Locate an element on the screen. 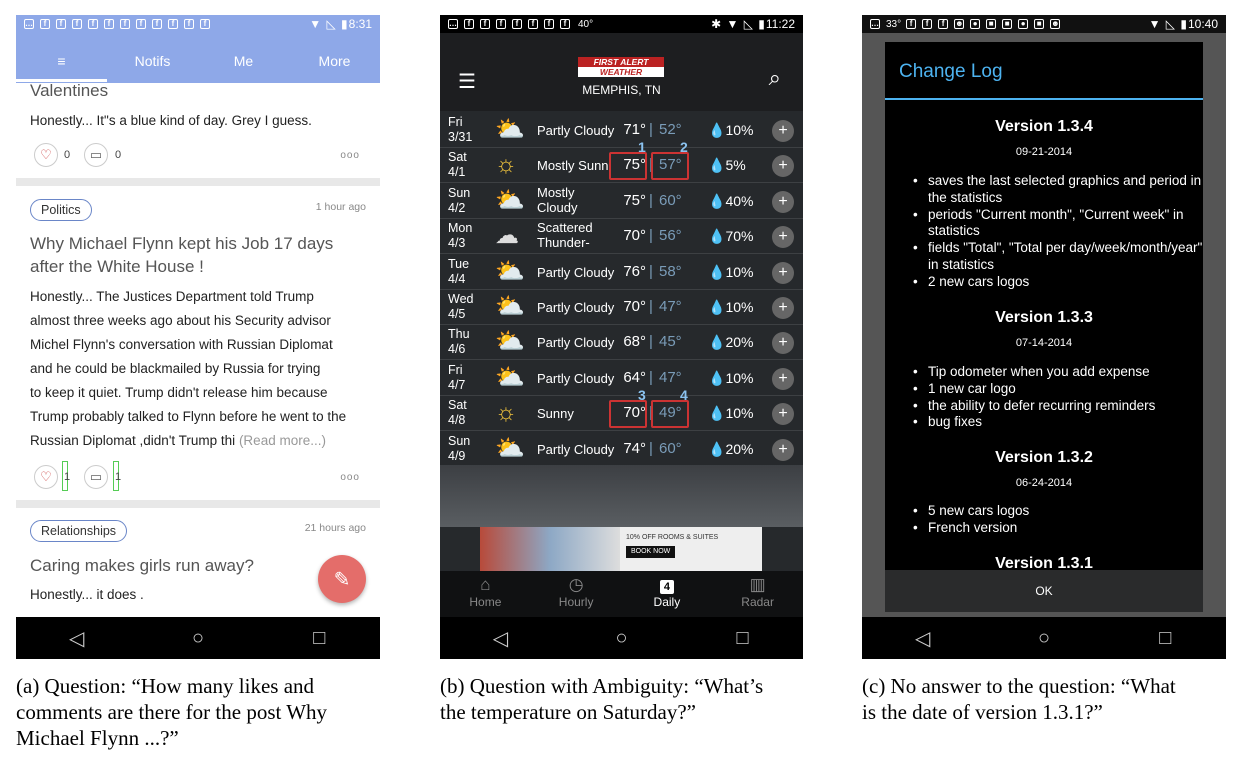  ad-banner: 10% OFF ROOMS & SUITES BOOK NOW is located at coordinates (621, 549).